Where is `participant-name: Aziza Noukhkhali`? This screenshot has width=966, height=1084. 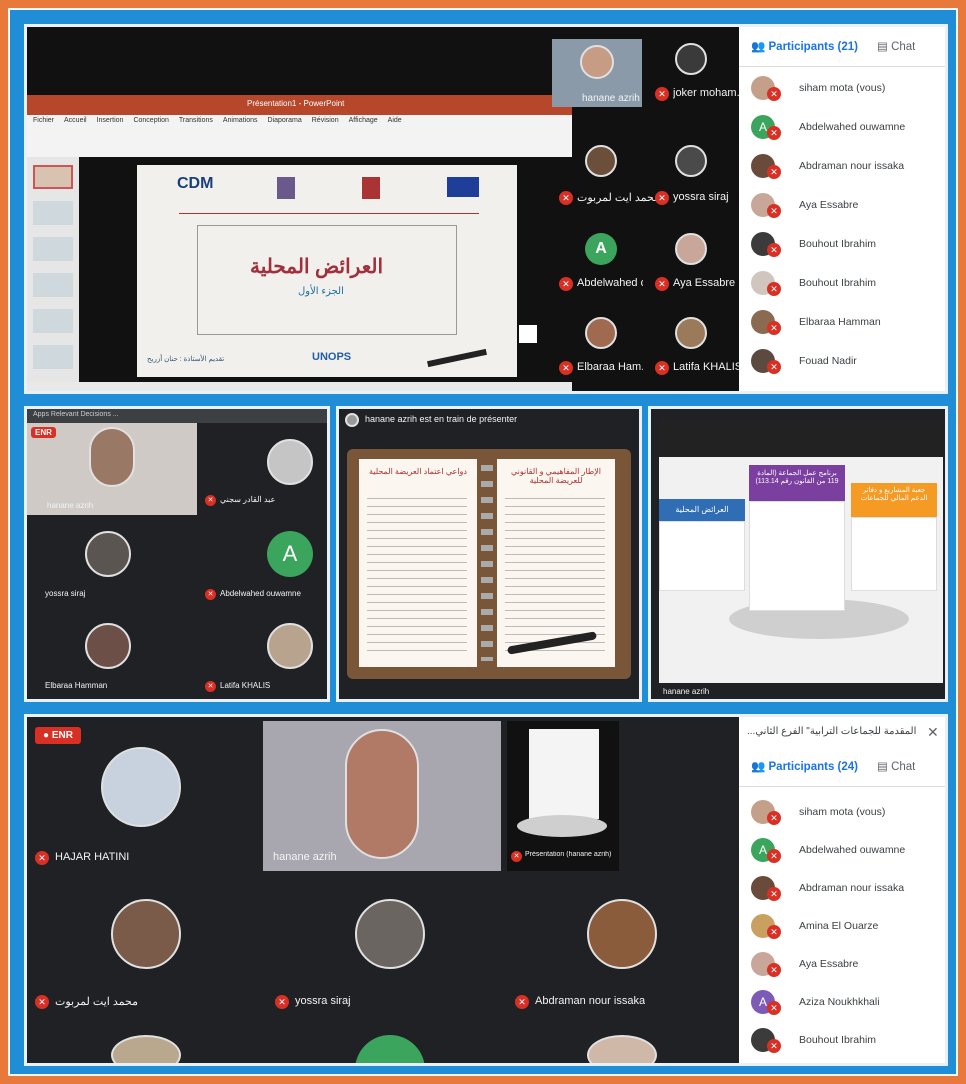 participant-name: Aziza Noukhkhali is located at coordinates (839, 1002).